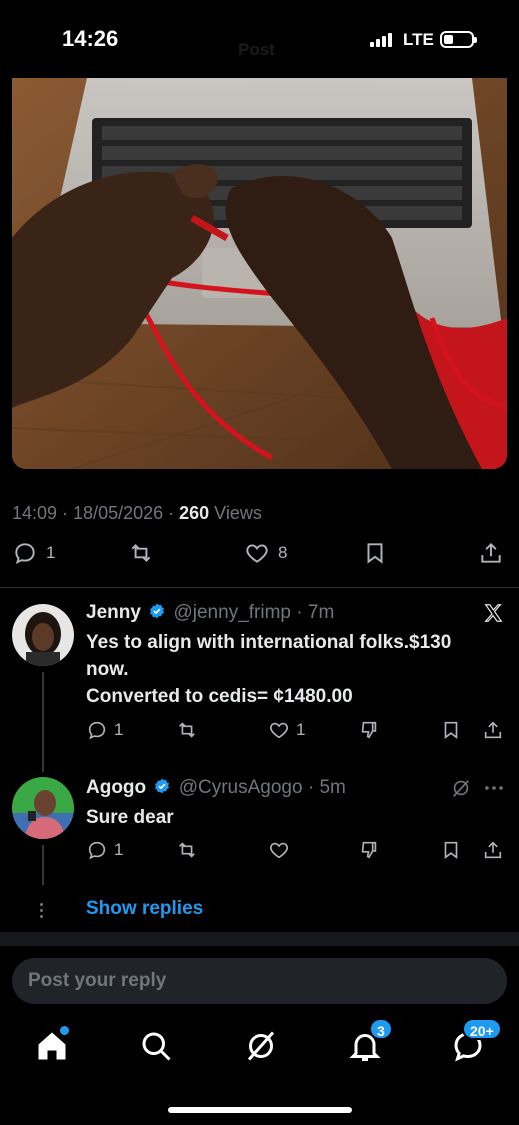 Image resolution: width=519 pixels, height=1125 pixels. Describe the element at coordinates (96, 513) in the screenshot. I see `post-timestamp: 14:09 · 18/05/2026 ·` at that location.